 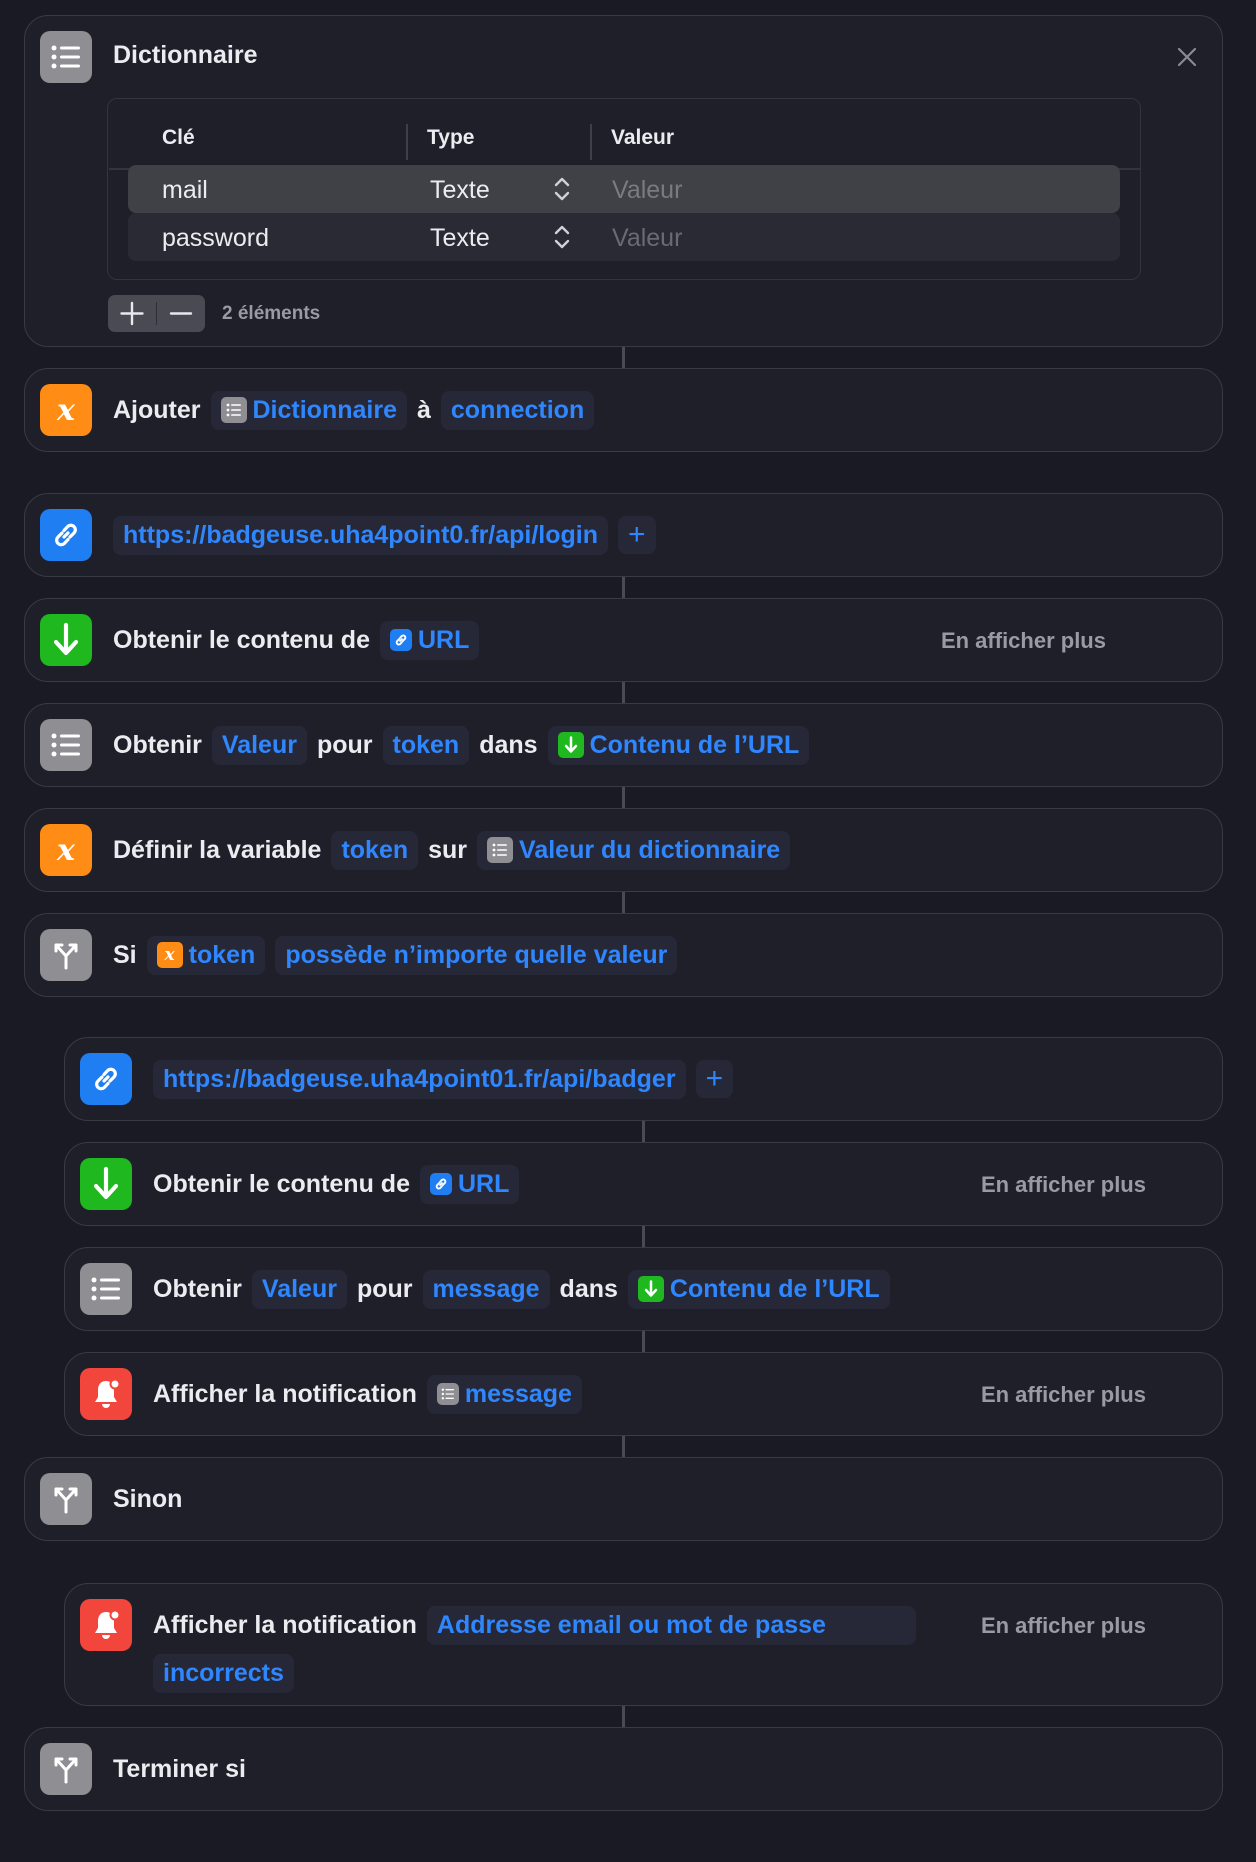 I want to click on variable-token: Dictionnaire, so click(x=308, y=410).